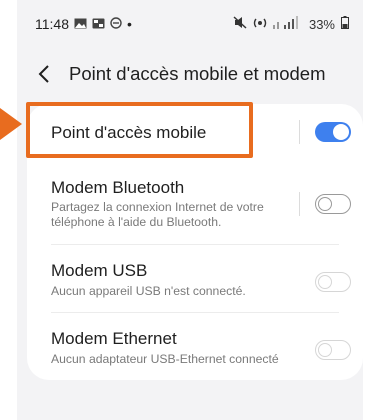 The image size is (366, 420). What do you see at coordinates (333, 204) in the screenshot?
I see `bluetooth-tethering-toggle` at bounding box center [333, 204].